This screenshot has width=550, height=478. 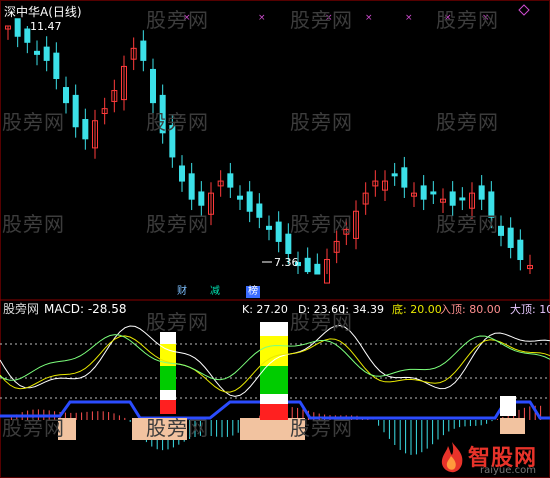 What do you see at coordinates (85, 309) in the screenshot?
I see `macd-value: MACD: -28.58` at bounding box center [85, 309].